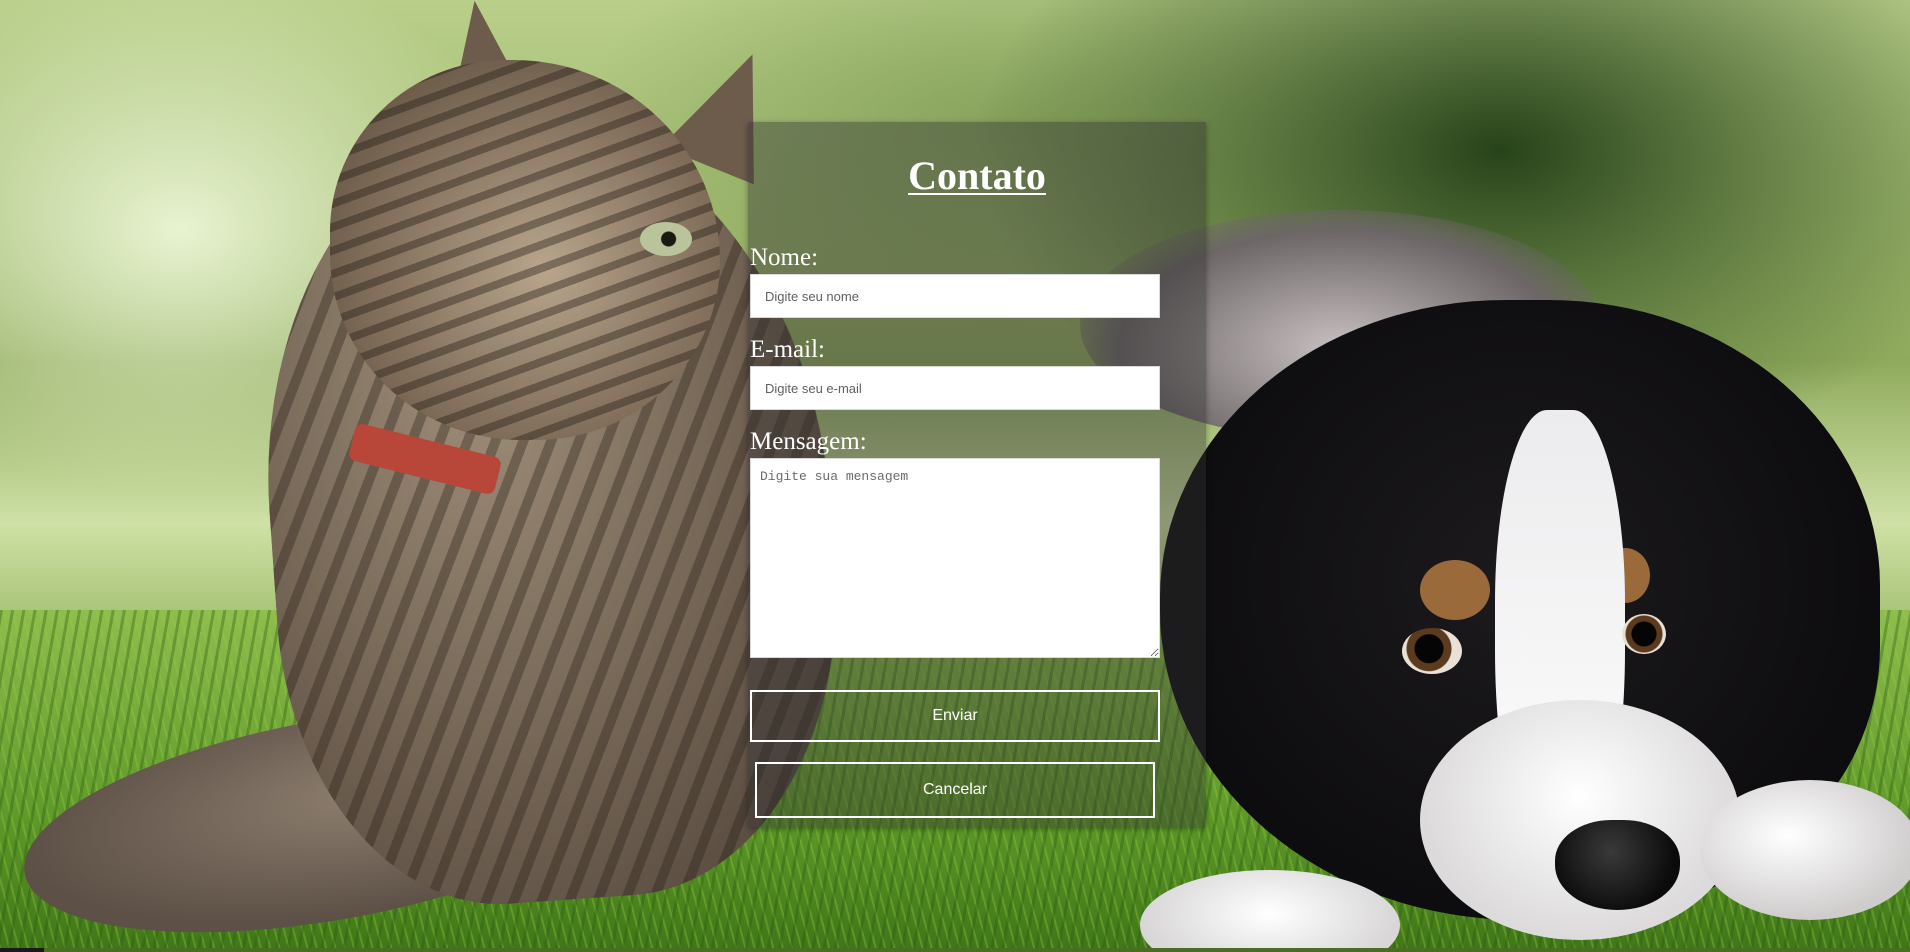 This screenshot has width=1910, height=952. I want to click on message-textarea, so click(955, 558).